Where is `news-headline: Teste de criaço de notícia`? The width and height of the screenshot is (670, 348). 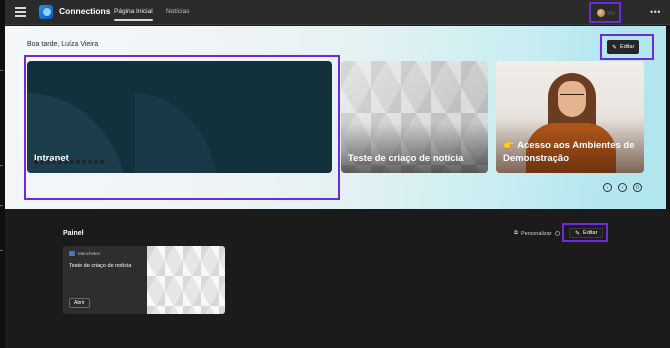 news-headline: Teste de criaço de notícia is located at coordinates (100, 266).